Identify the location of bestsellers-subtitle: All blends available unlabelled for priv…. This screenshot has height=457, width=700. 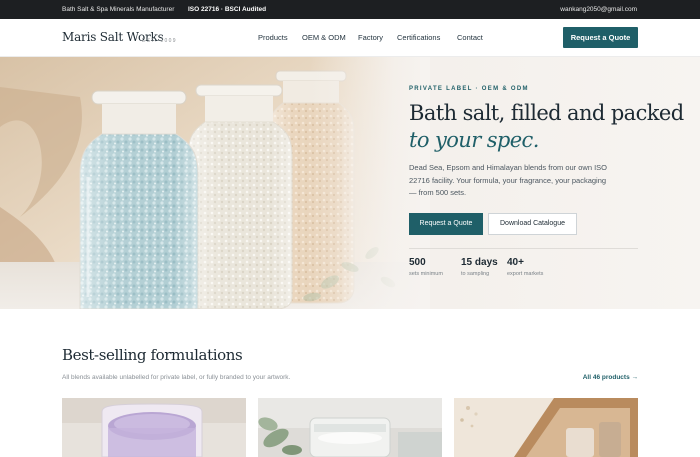
(176, 377).